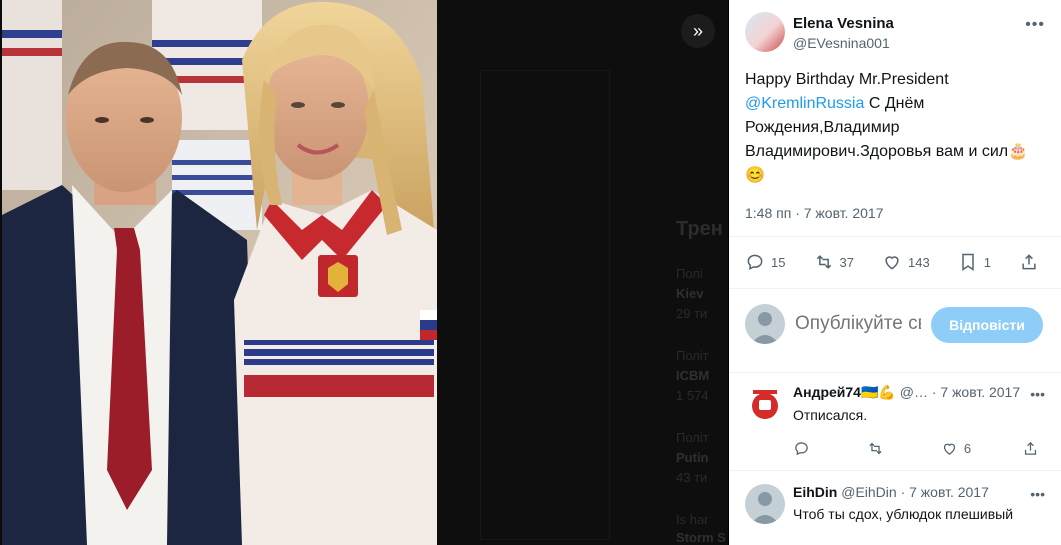 The width and height of the screenshot is (1061, 545). What do you see at coordinates (915, 492) in the screenshot?
I see `reply-meta: @EihDin · 7 жовт. 2017` at bounding box center [915, 492].